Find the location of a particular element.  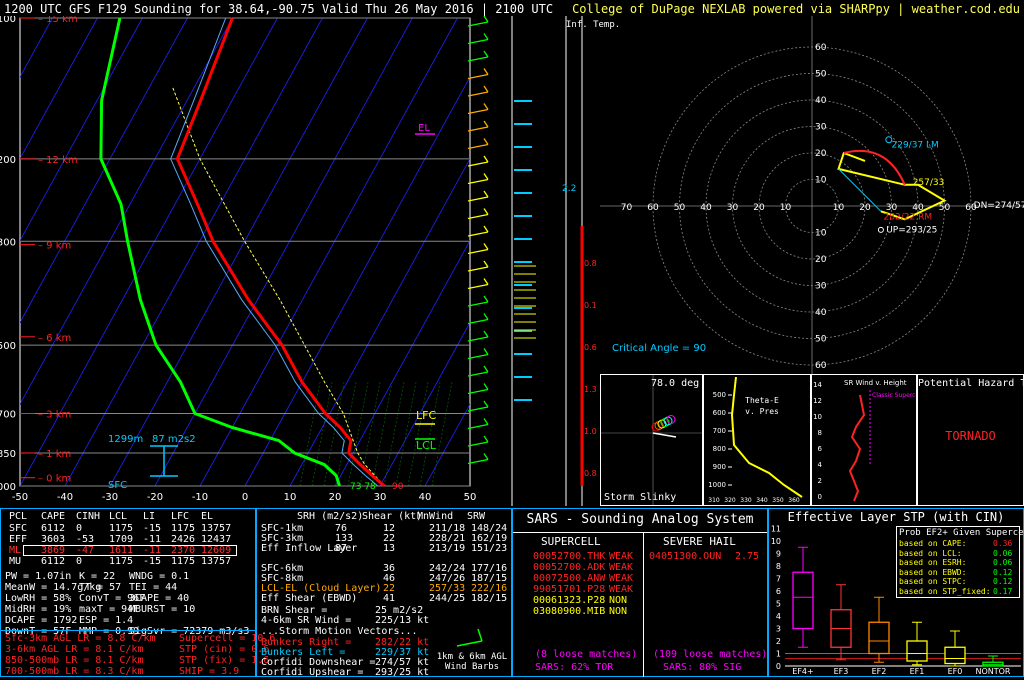

up-marker is located at coordinates (880, 229).